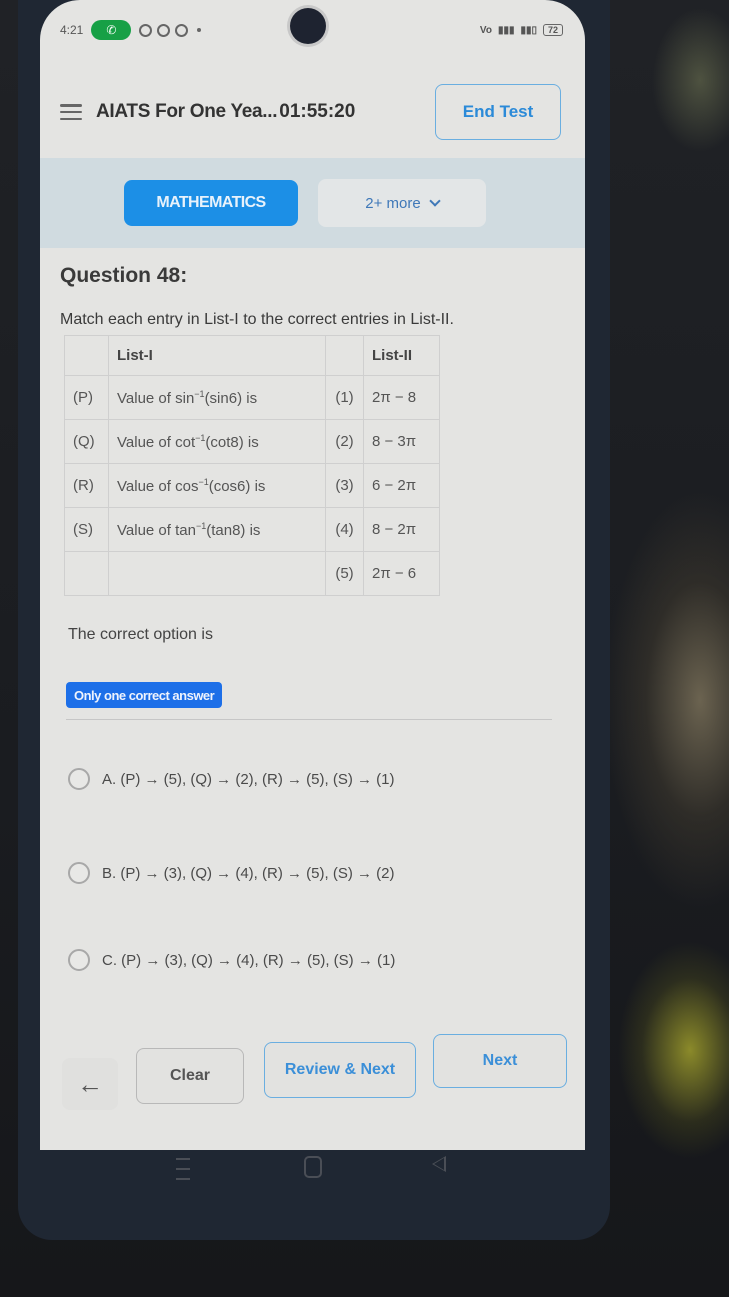 Image resolution: width=729 pixels, height=1297 pixels. I want to click on list-2-number: (5), so click(344, 573).